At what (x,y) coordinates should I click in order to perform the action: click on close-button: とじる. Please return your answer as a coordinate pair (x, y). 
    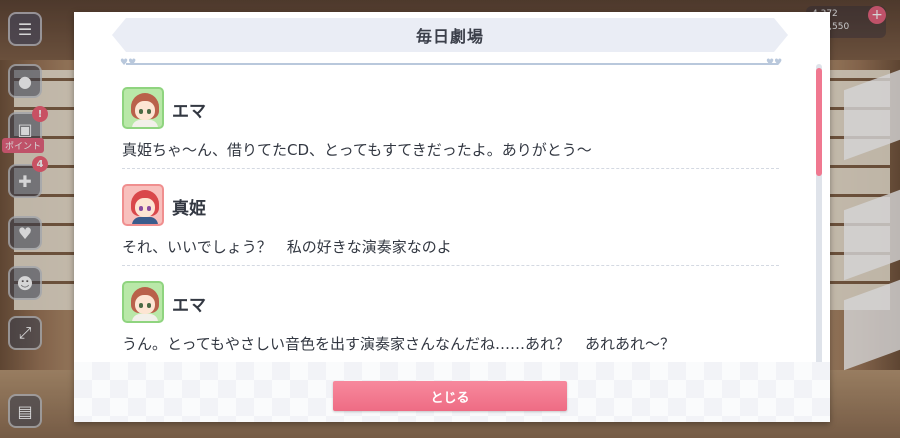
    Looking at the image, I should click on (450, 396).